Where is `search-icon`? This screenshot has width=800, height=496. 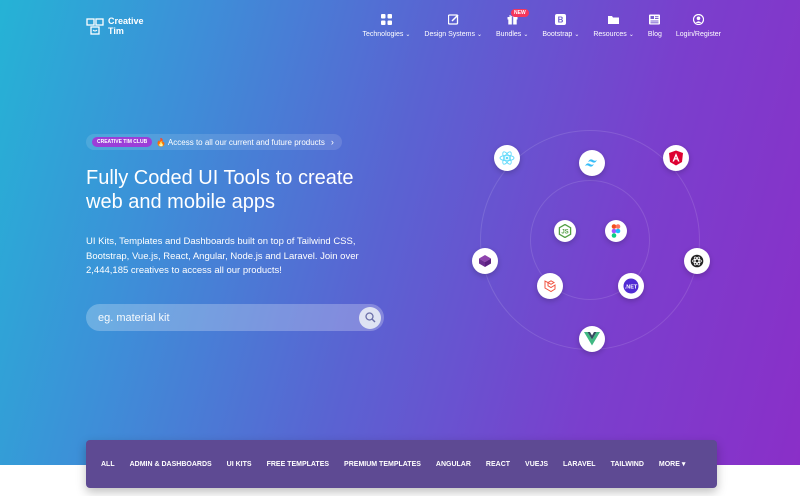
search-icon is located at coordinates (369, 317).